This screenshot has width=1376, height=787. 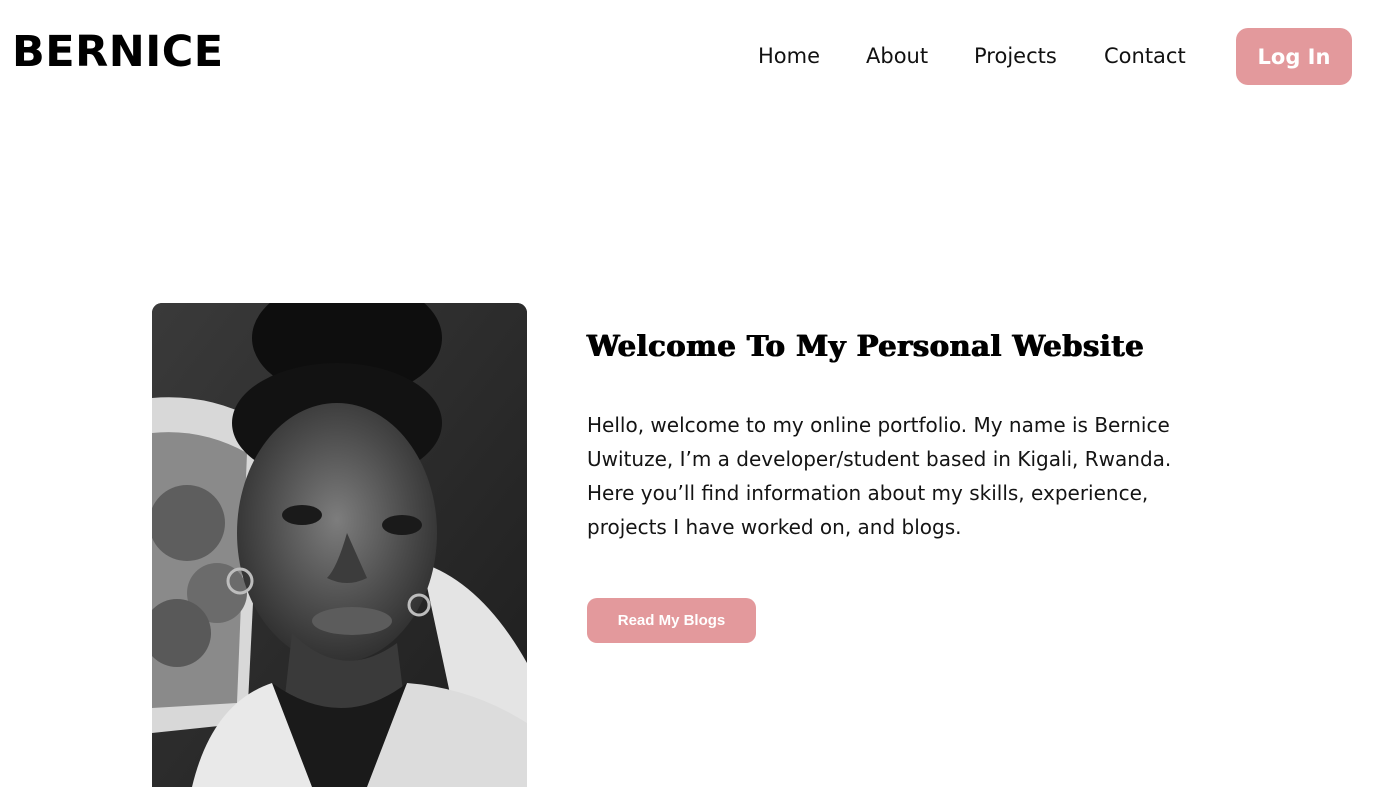 I want to click on read-blogs-button: Read My Blogs, so click(x=671, y=620).